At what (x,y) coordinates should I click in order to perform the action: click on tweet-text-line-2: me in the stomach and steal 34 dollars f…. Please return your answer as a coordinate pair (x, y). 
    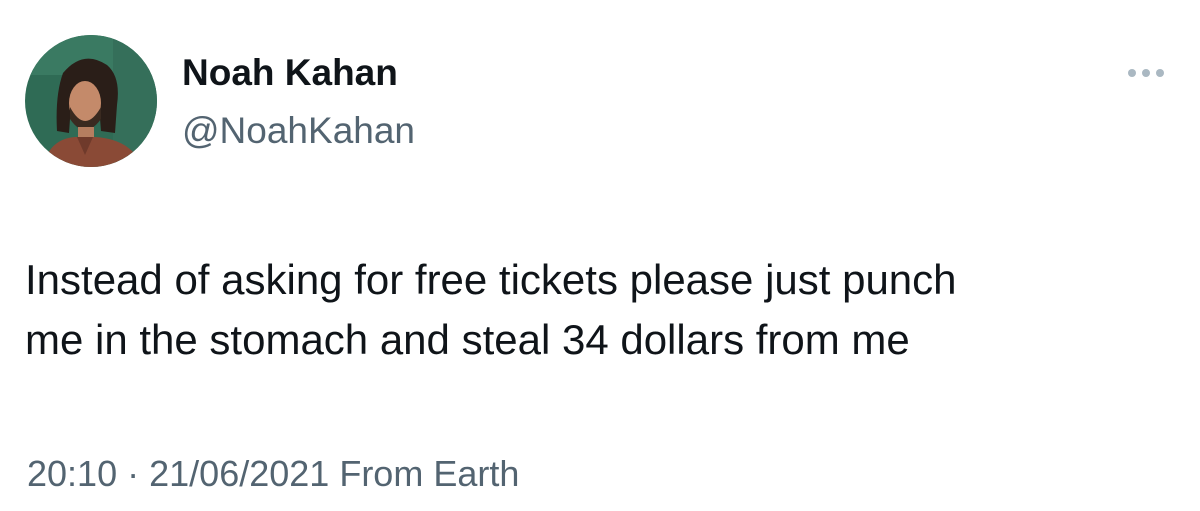
    Looking at the image, I should click on (467, 339).